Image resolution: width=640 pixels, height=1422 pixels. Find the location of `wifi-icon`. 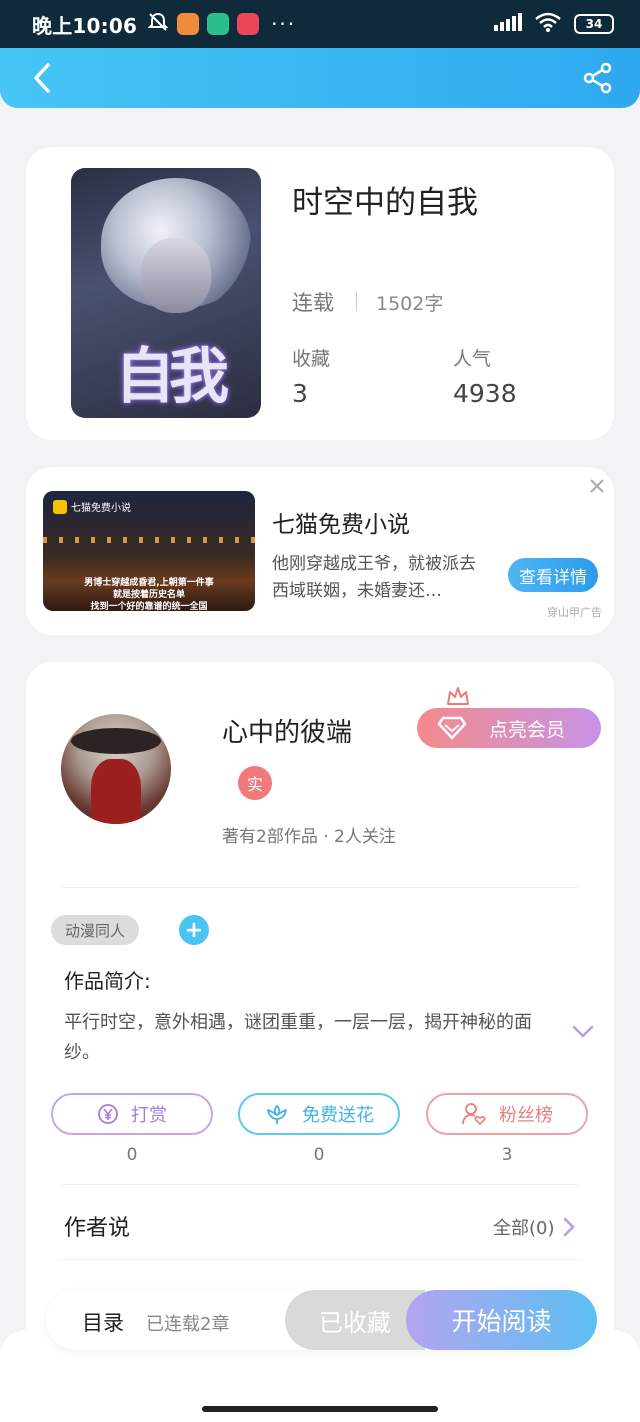

wifi-icon is located at coordinates (548, 24).